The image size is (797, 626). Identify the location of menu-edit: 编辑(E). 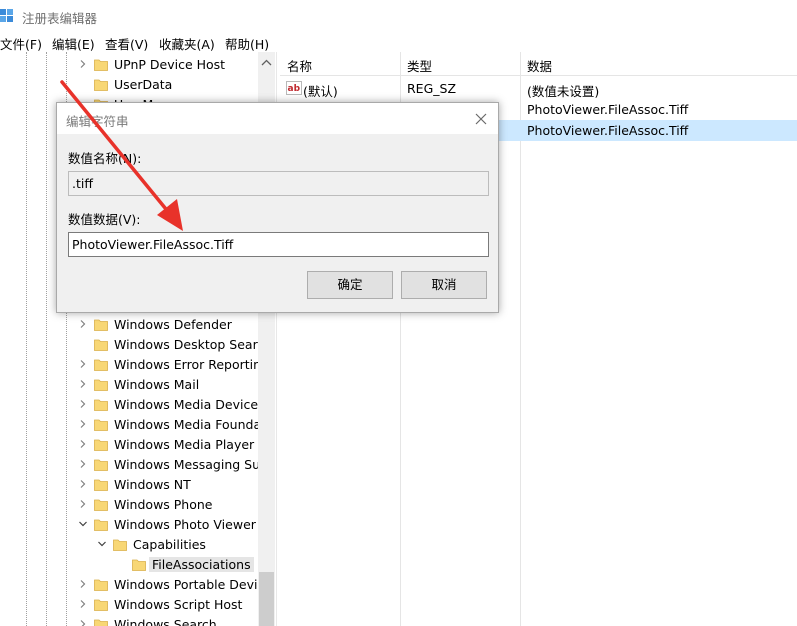
(73, 43).